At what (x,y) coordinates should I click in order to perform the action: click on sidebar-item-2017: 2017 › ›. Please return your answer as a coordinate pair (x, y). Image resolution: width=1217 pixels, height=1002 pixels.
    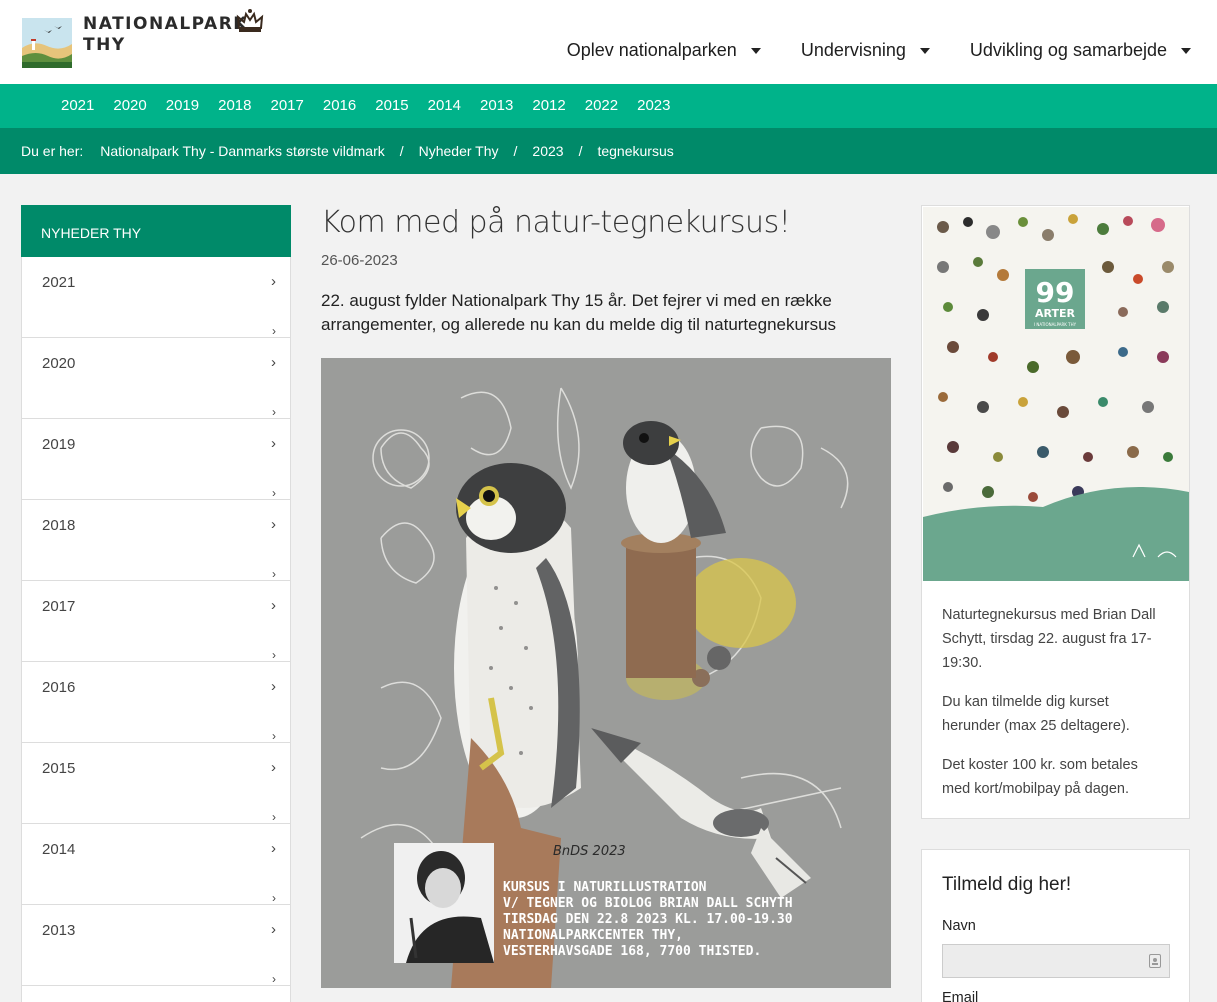
    Looking at the image, I should click on (156, 621).